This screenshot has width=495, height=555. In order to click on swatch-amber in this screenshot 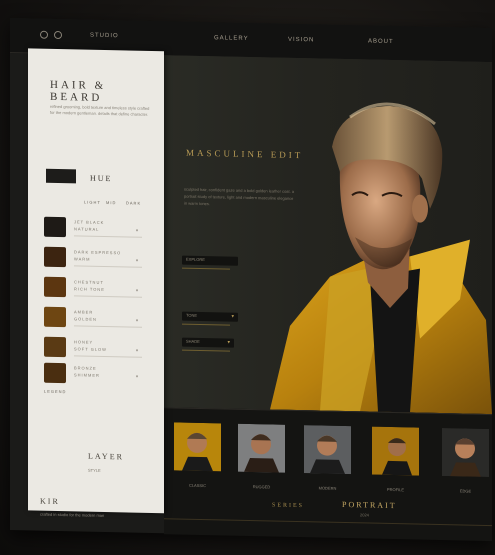, I will do `click(55, 317)`.